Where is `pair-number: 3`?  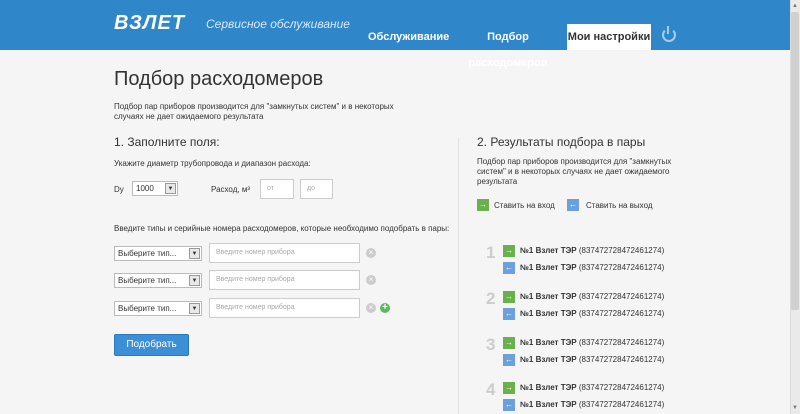
pair-number: 3 is located at coordinates (491, 344).